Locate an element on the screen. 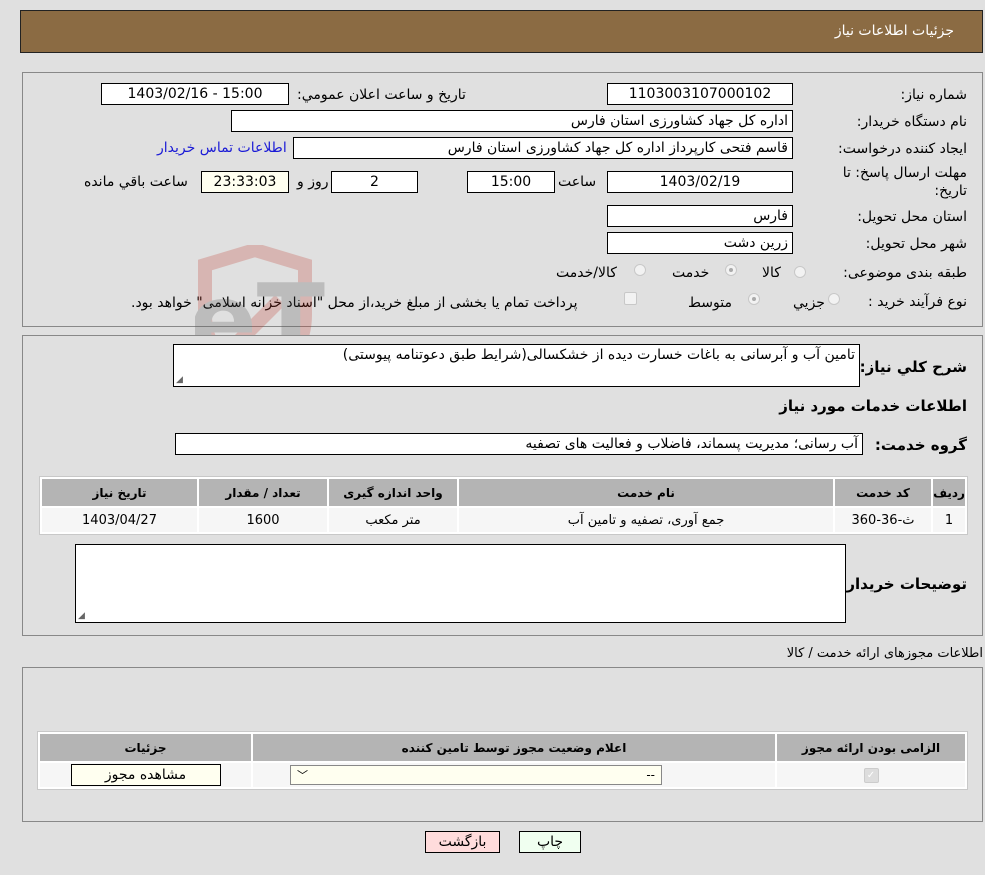 The height and width of the screenshot is (875, 985). deadline-time-field: 15:00 is located at coordinates (511, 182).